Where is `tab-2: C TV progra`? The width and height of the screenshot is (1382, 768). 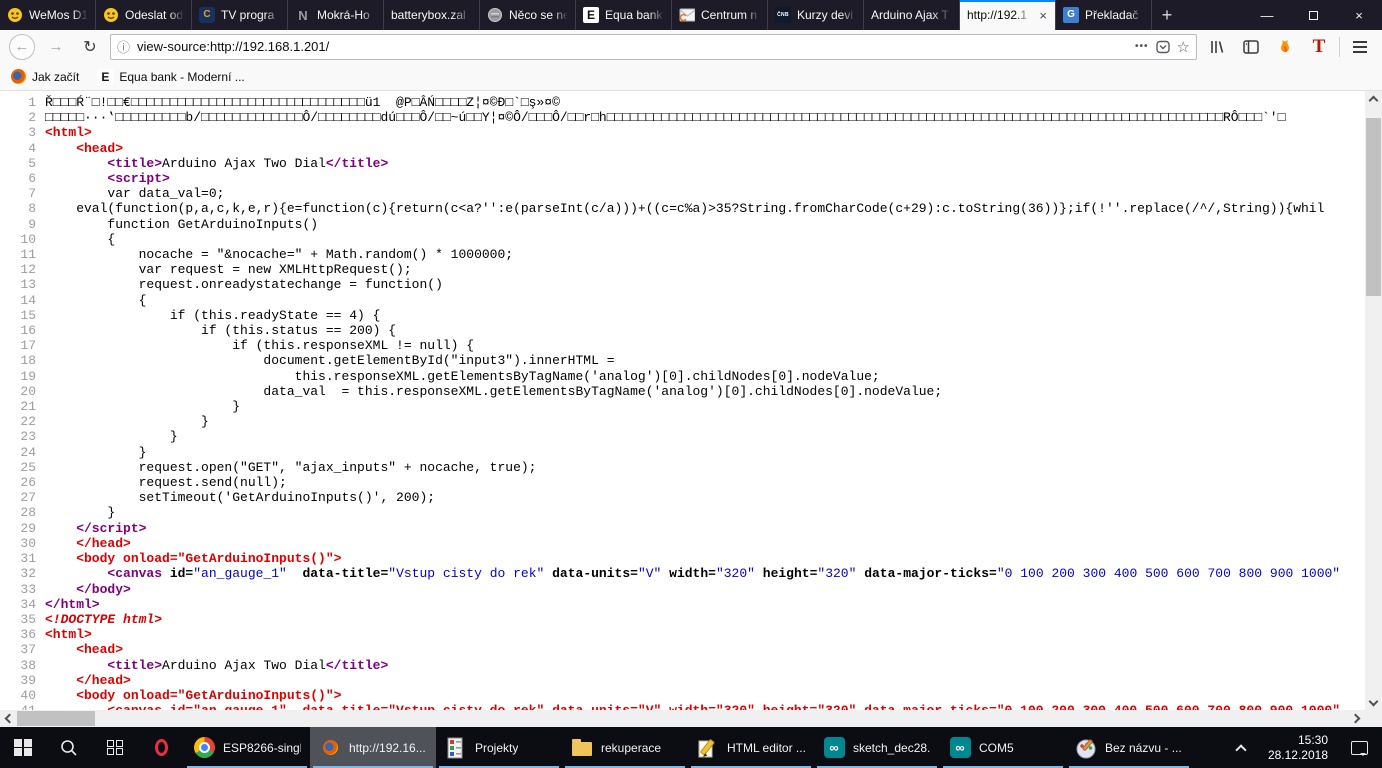
tab-2: C TV progra is located at coordinates (240, 15).